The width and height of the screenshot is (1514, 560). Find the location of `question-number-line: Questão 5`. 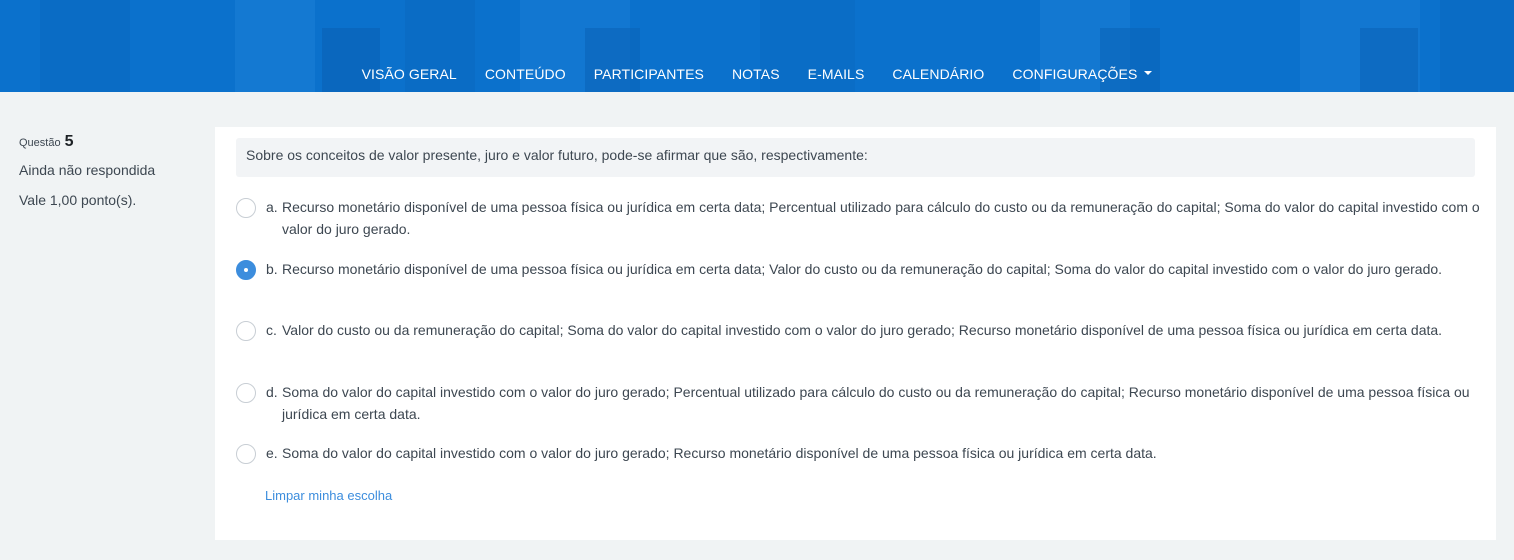

question-number-line: Questão 5 is located at coordinates (109, 143).